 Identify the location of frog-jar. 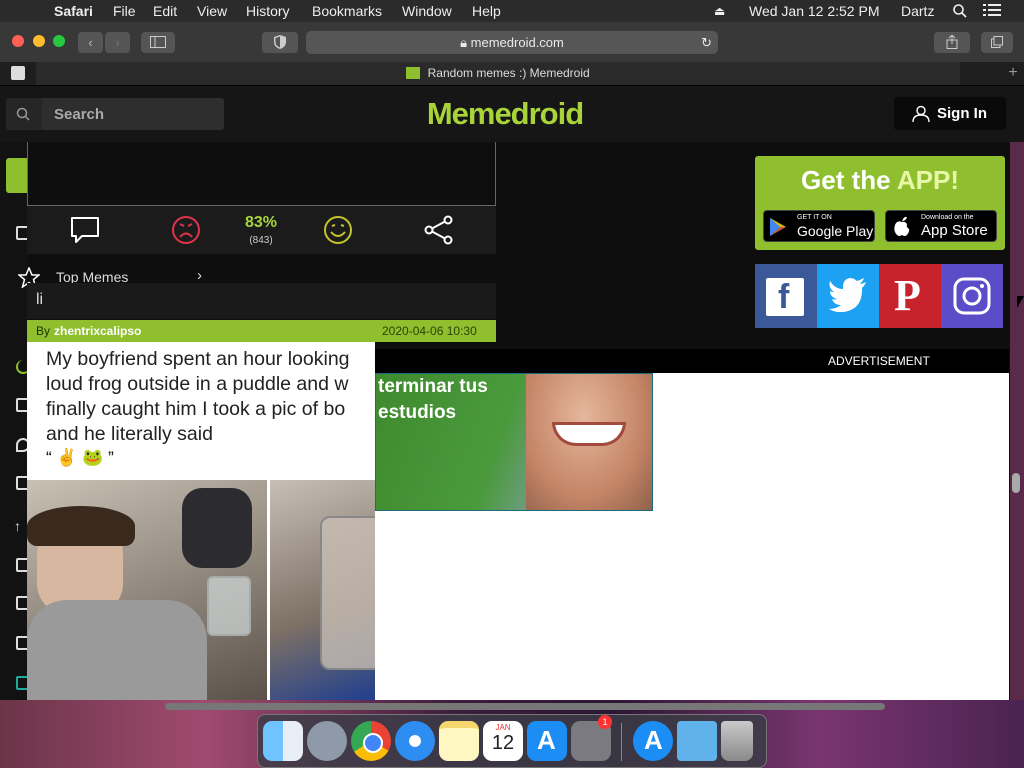
(229, 606).